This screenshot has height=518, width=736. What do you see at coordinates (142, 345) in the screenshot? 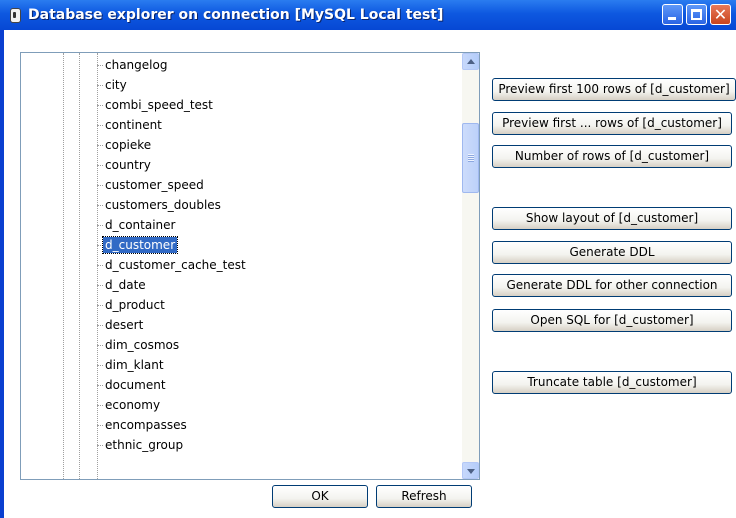
I see `tree-item-label: dim_cosmos` at bounding box center [142, 345].